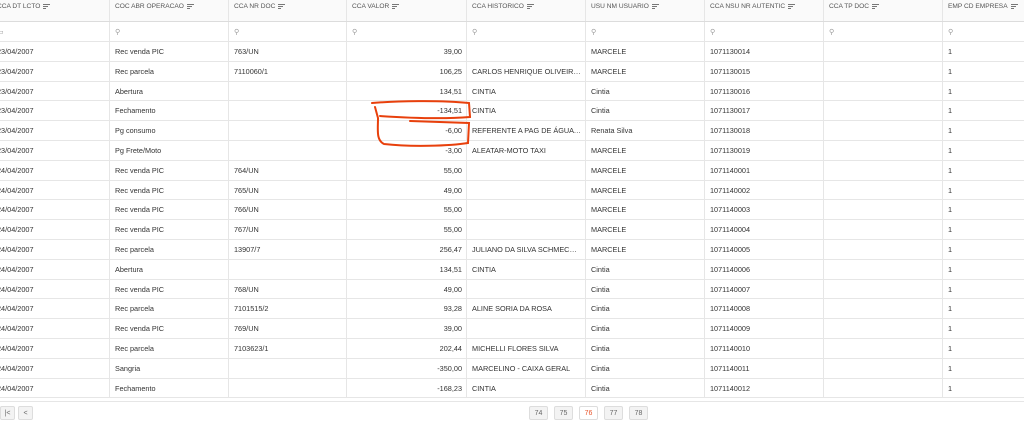 The height and width of the screenshot is (422, 1024). I want to click on column-header-cca-historico: CCA HISTORICO, so click(526, 10).